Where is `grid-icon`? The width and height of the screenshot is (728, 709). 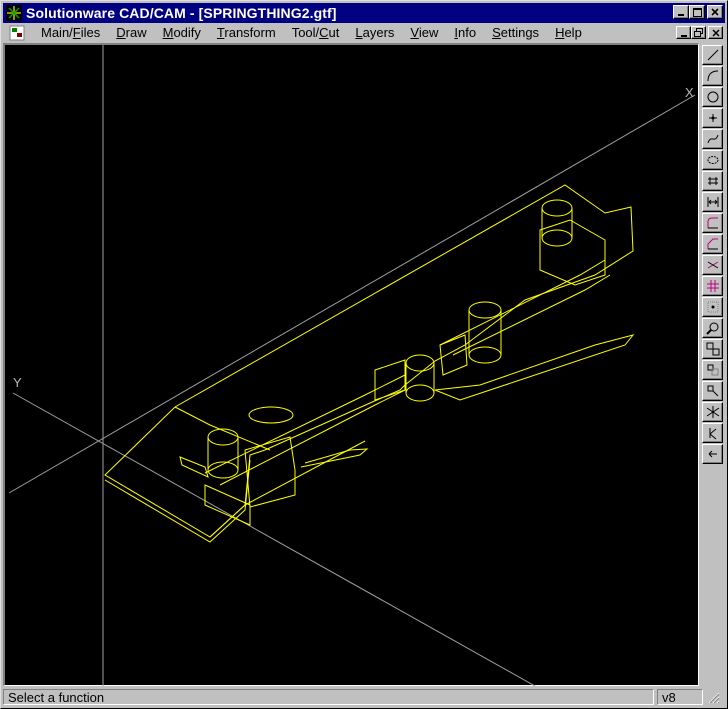
grid-icon is located at coordinates (712, 286).